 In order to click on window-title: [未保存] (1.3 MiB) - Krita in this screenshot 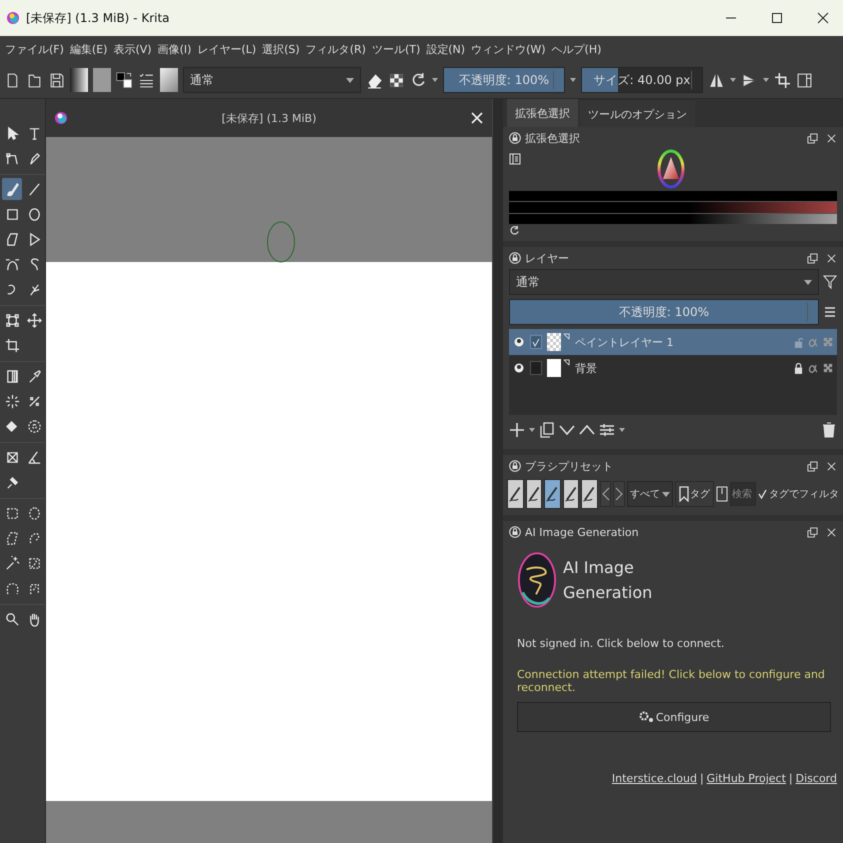, I will do `click(98, 18)`.